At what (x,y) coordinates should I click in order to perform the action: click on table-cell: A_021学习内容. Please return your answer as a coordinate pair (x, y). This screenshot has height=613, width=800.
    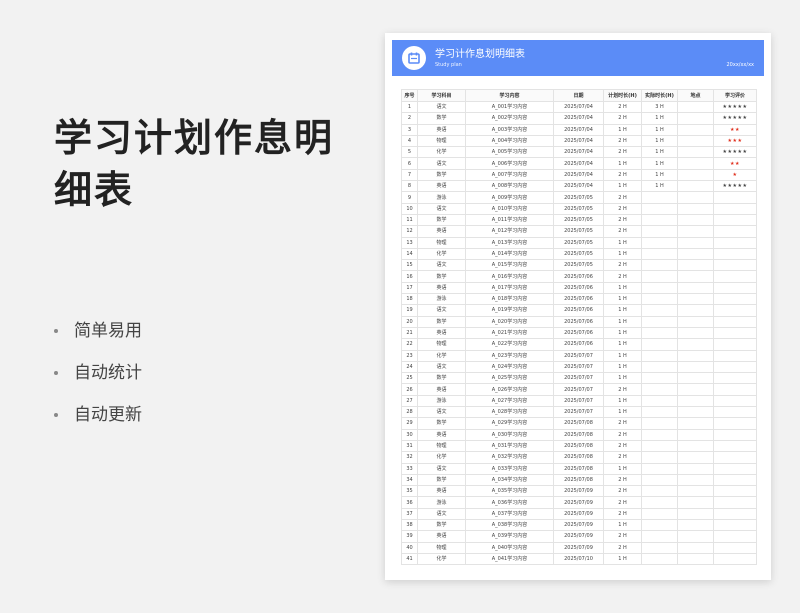
    Looking at the image, I should click on (509, 333).